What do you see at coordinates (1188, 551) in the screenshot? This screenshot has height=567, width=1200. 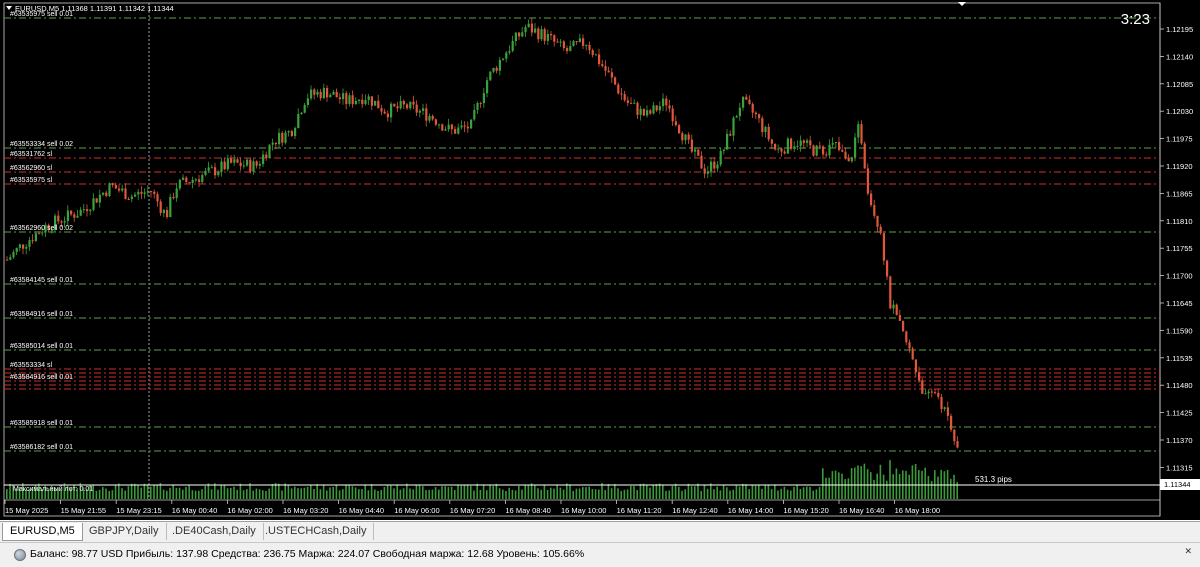 I see `close-icon: ✕` at bounding box center [1188, 551].